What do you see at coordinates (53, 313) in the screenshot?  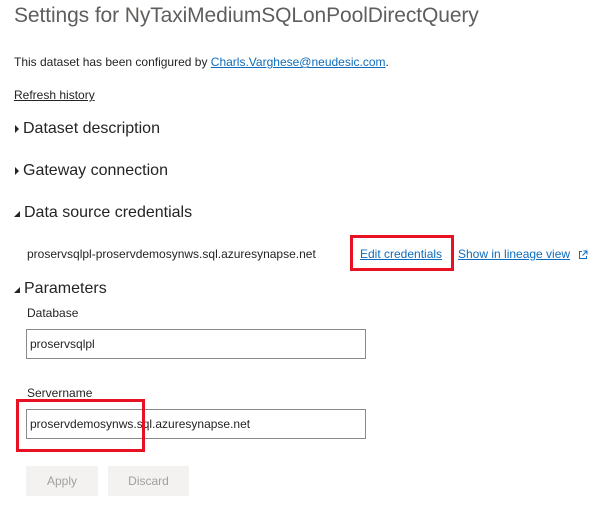 I see `database-label: Database` at bounding box center [53, 313].